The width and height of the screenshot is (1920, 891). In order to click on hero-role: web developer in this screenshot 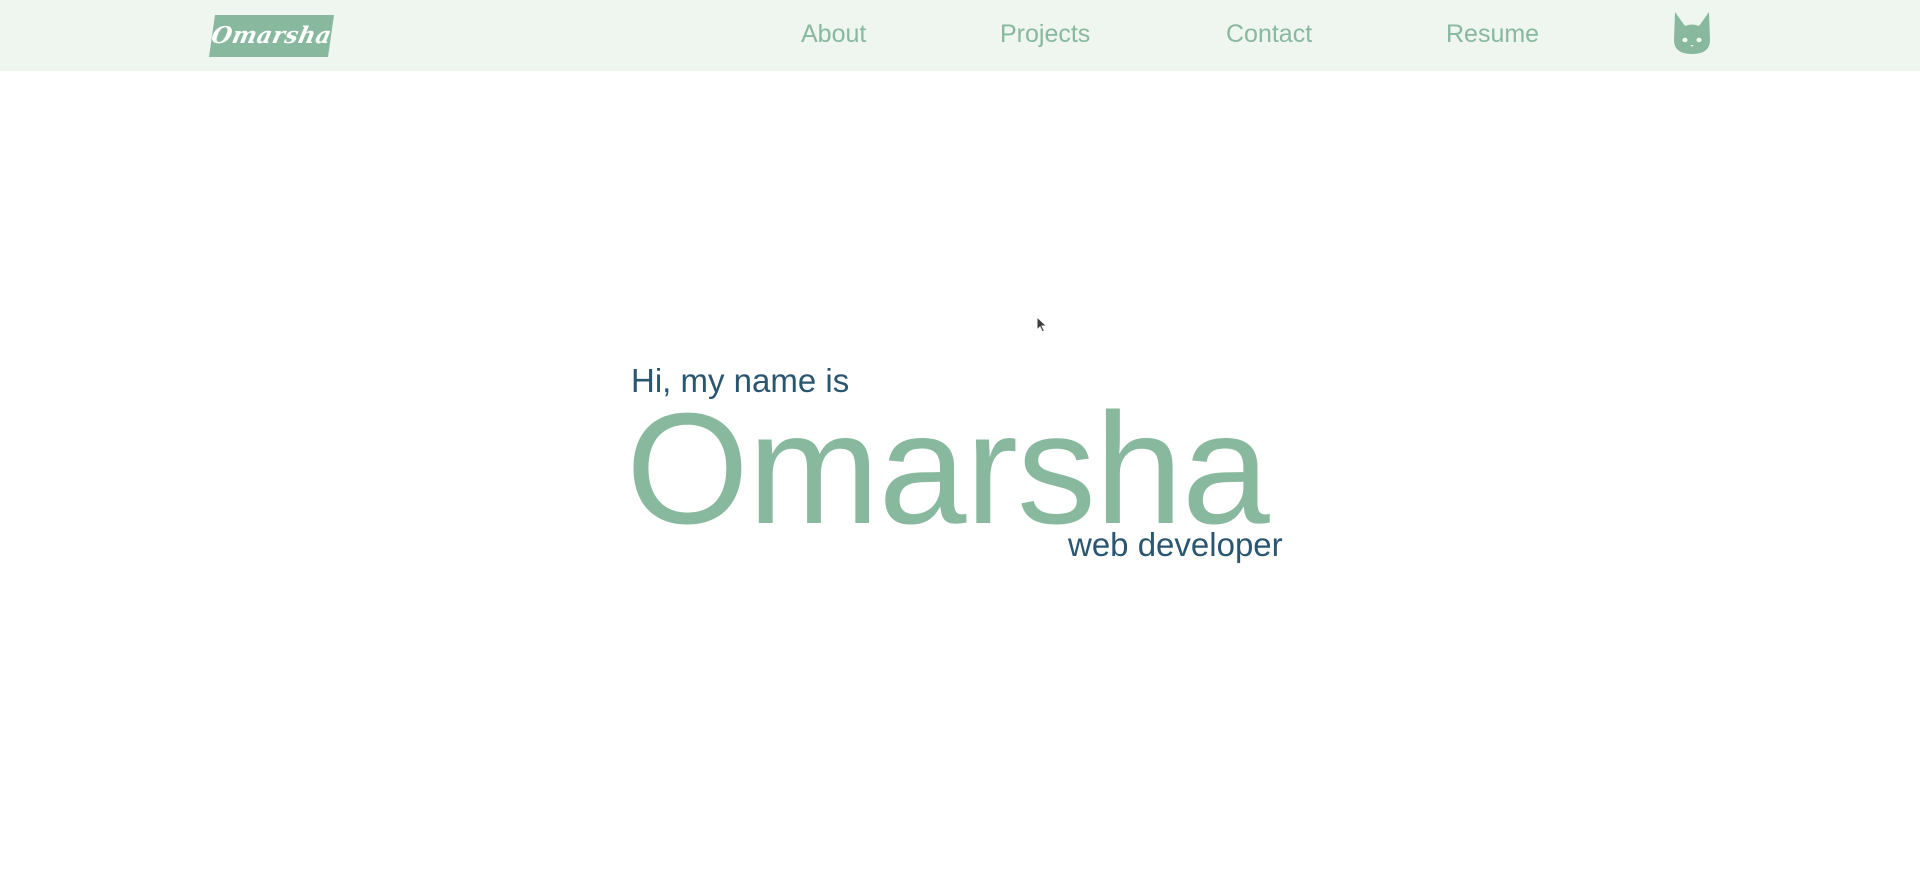, I will do `click(1175, 544)`.